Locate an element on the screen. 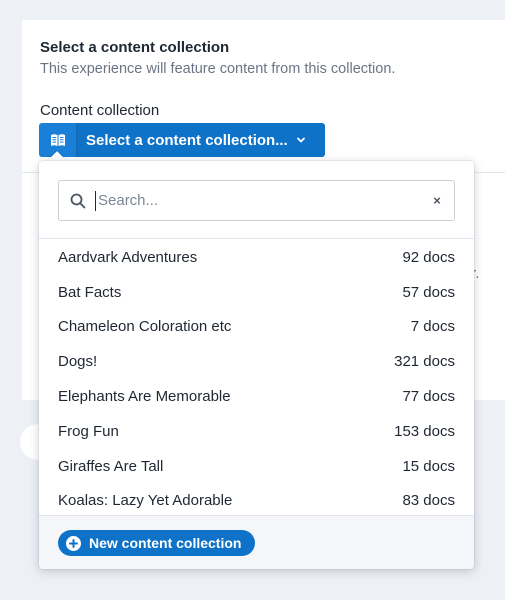 This screenshot has width=505, height=600. collection-name: Elephants Are Memorable is located at coordinates (144, 397).